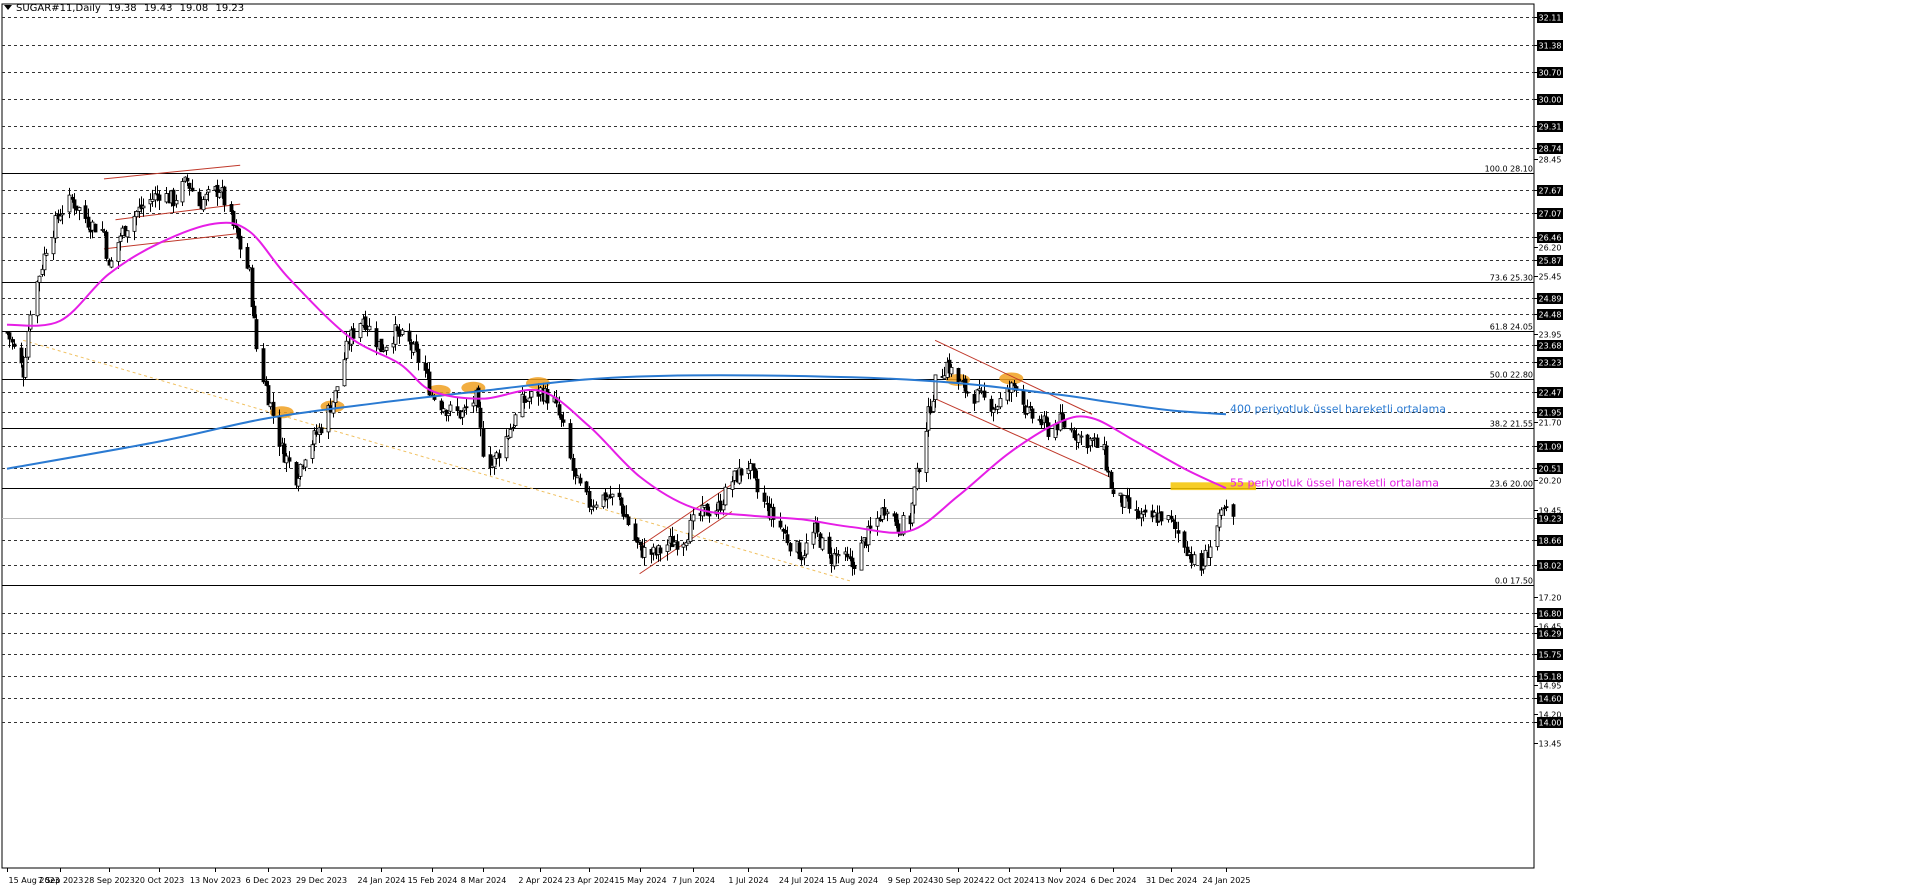 The width and height of the screenshot is (1916, 888). Describe the element at coordinates (1550, 423) in the screenshot. I see `y-tick-label-20: 21.70` at that location.